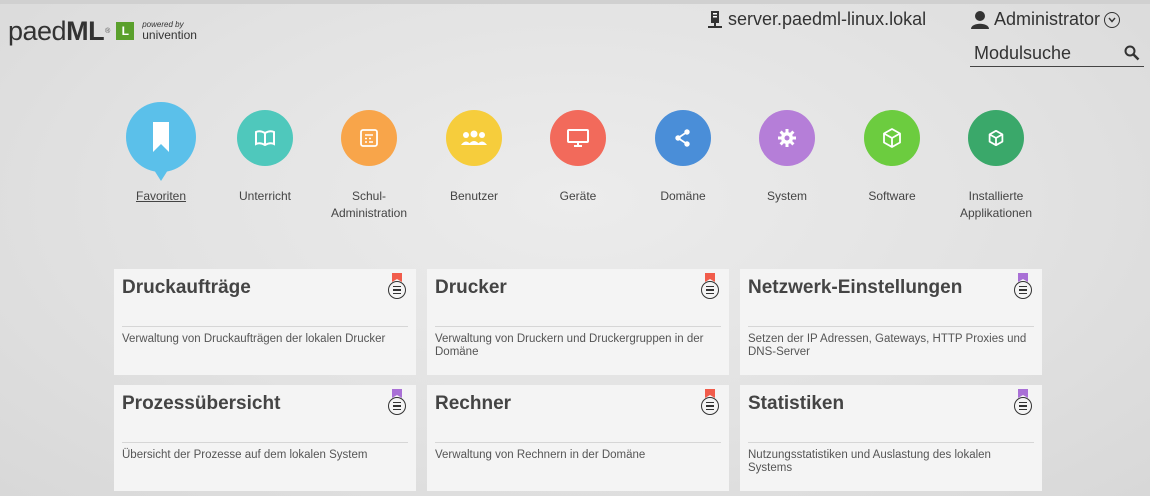  I want to click on cube-icon, so click(892, 138).